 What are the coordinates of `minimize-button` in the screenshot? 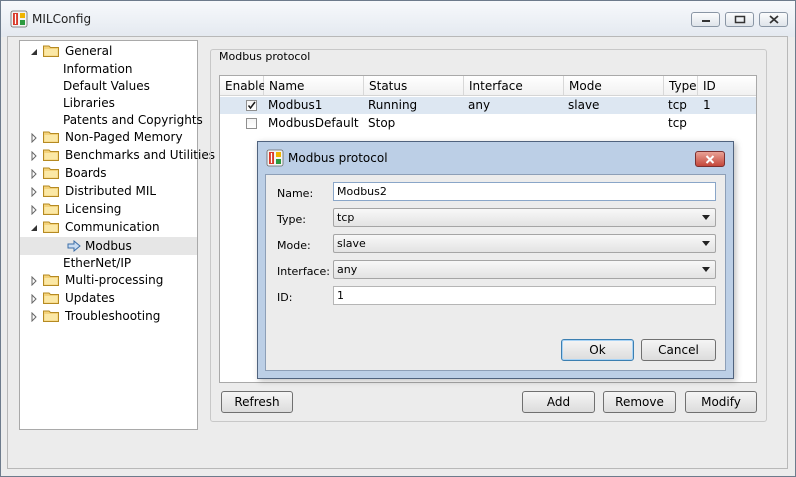 It's located at (705, 19).